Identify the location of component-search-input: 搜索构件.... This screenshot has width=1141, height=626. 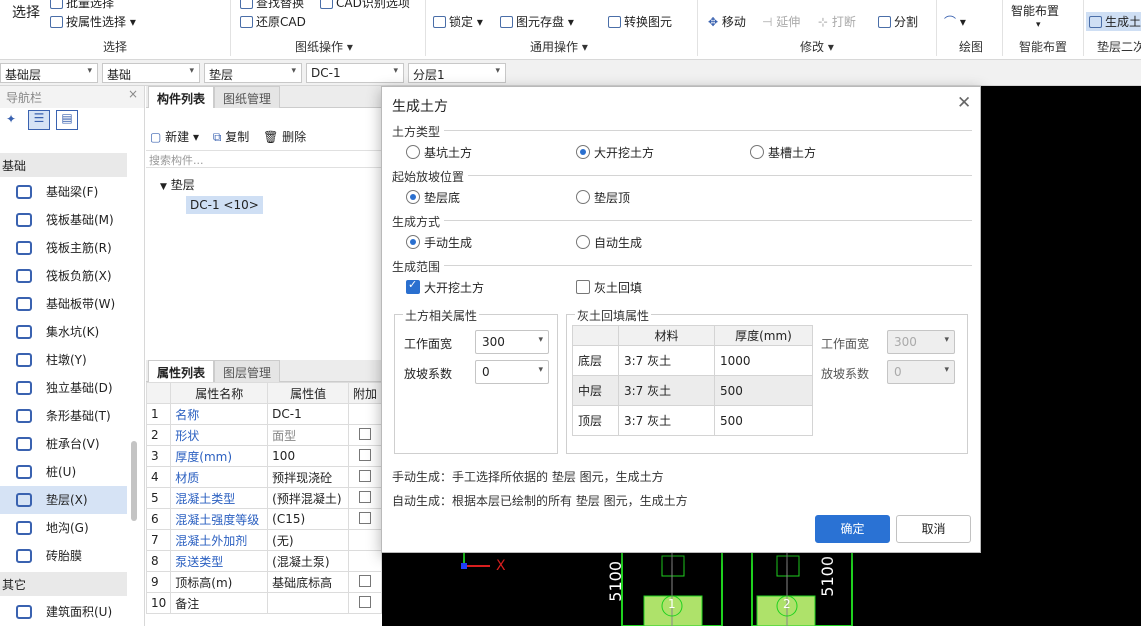
(264, 159).